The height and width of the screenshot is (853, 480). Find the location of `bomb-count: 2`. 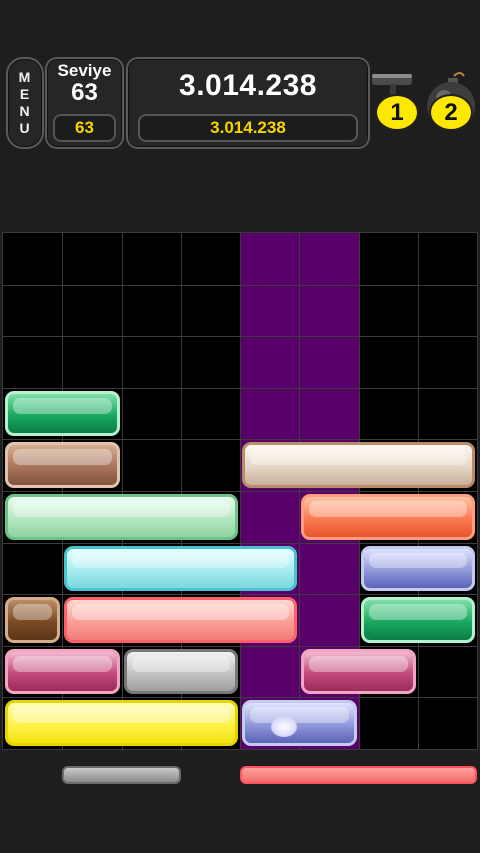

bomb-count: 2 is located at coordinates (451, 112).